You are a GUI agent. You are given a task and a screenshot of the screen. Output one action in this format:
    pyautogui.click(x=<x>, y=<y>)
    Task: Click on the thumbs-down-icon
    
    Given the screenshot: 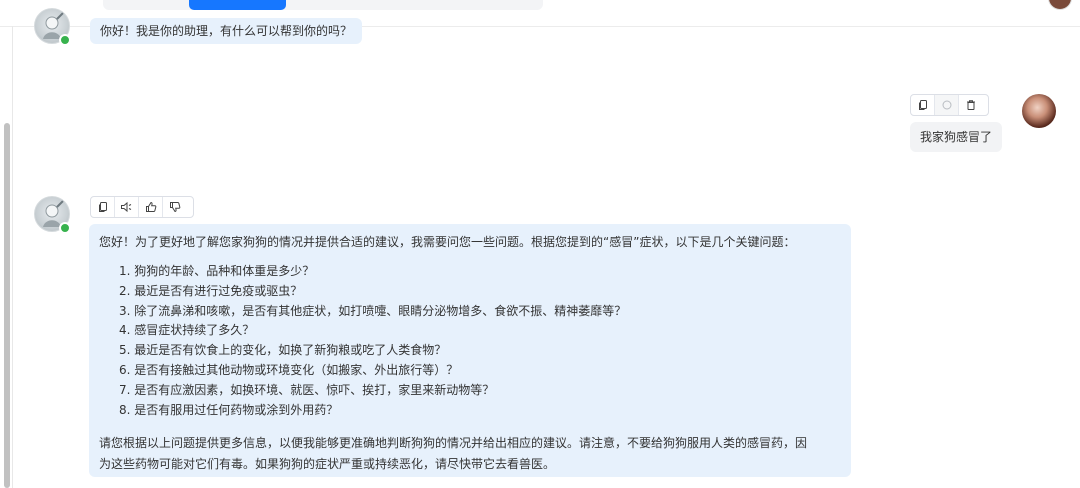 What is the action you would take?
    pyautogui.click(x=174, y=207)
    